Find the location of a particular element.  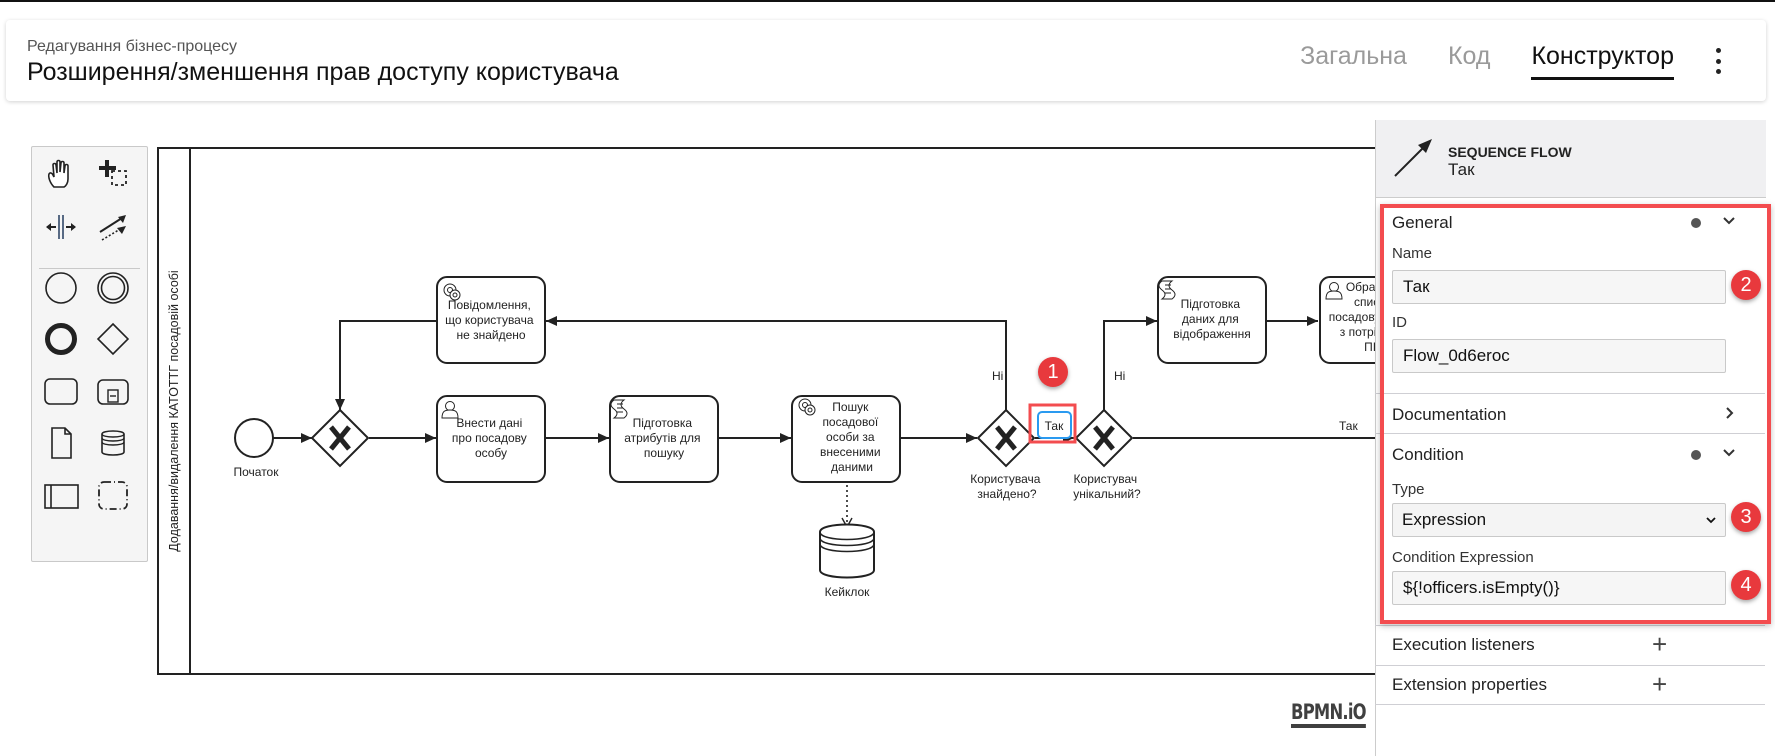

create-data-object is located at coordinates (61, 443).